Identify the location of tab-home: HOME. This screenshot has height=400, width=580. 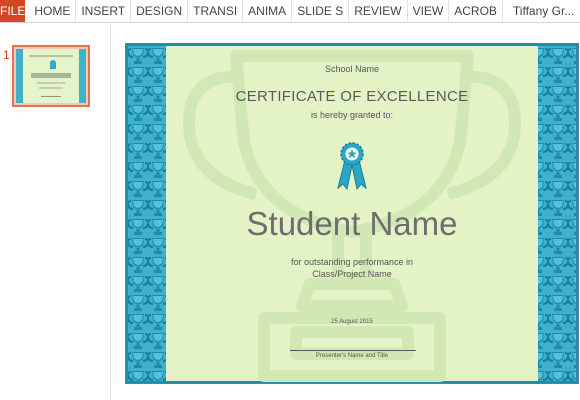
(51, 11).